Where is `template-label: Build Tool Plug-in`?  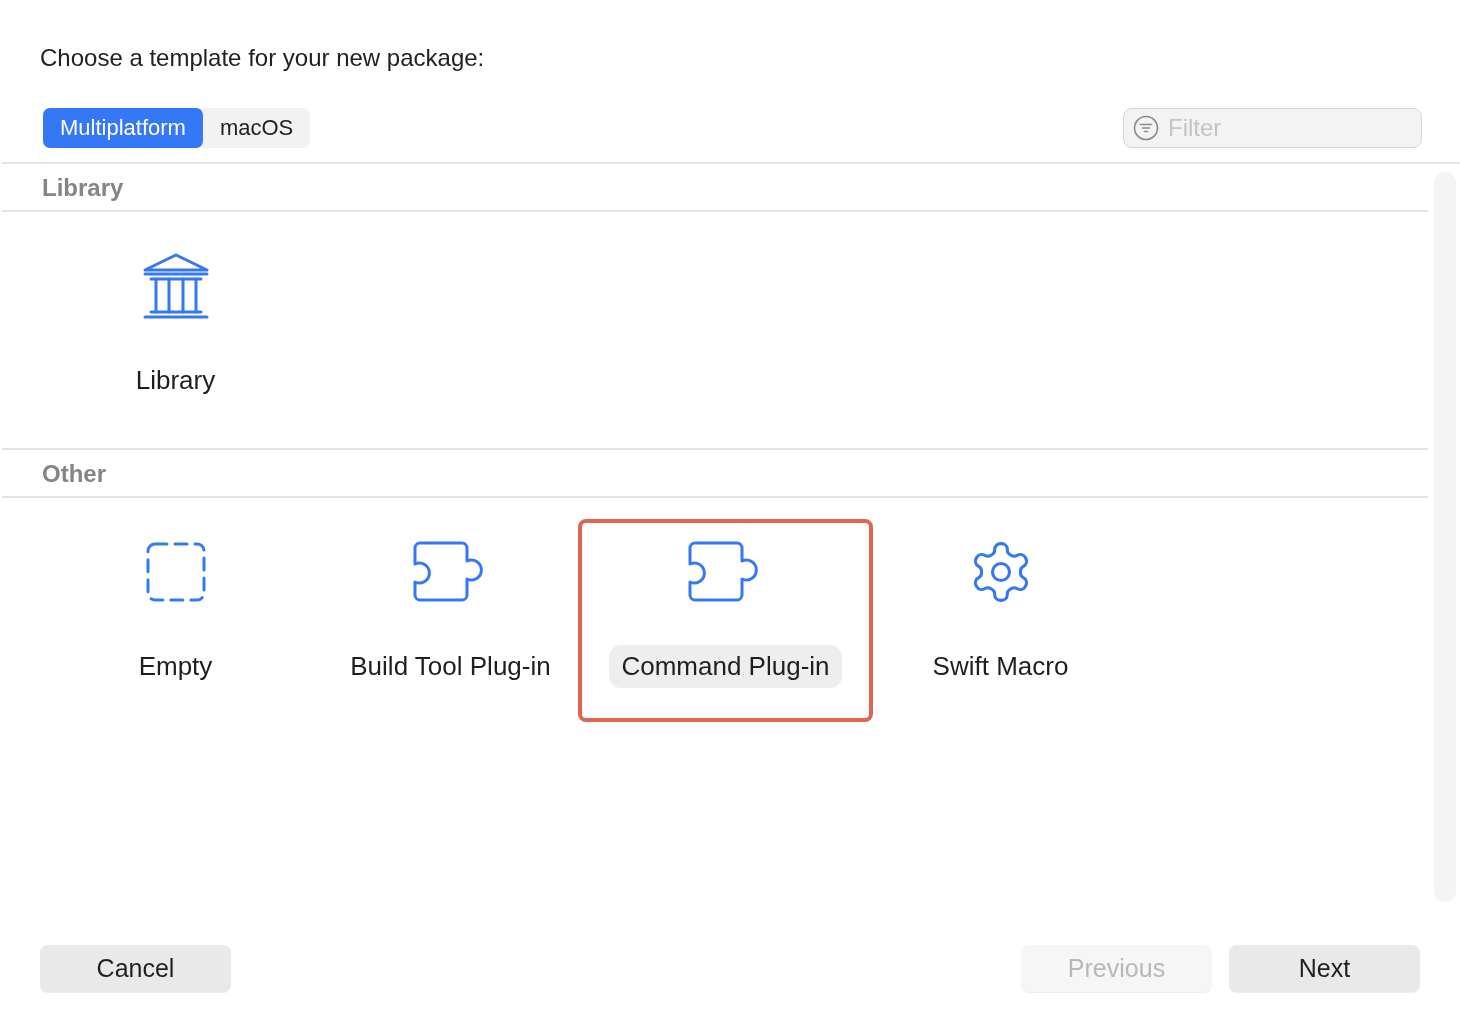 template-label: Build Tool Plug-in is located at coordinates (450, 666).